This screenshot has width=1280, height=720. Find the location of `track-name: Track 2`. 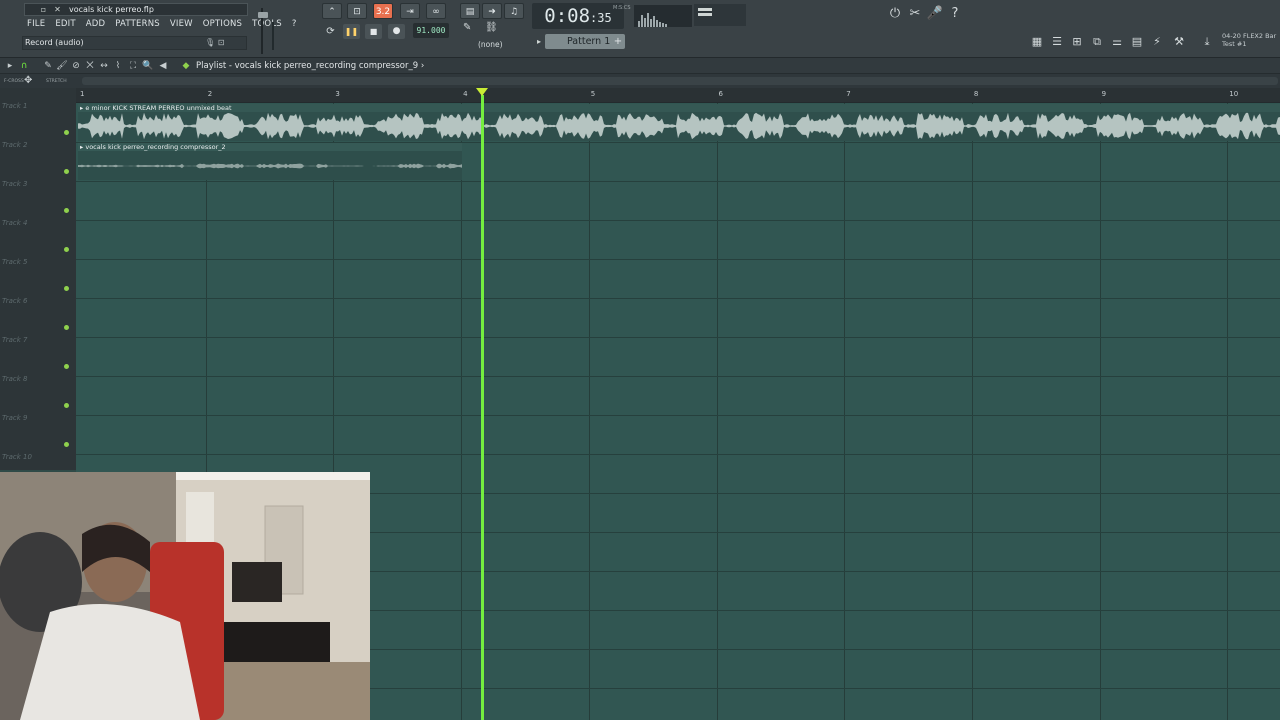

track-name: Track 2 is located at coordinates (38, 145).